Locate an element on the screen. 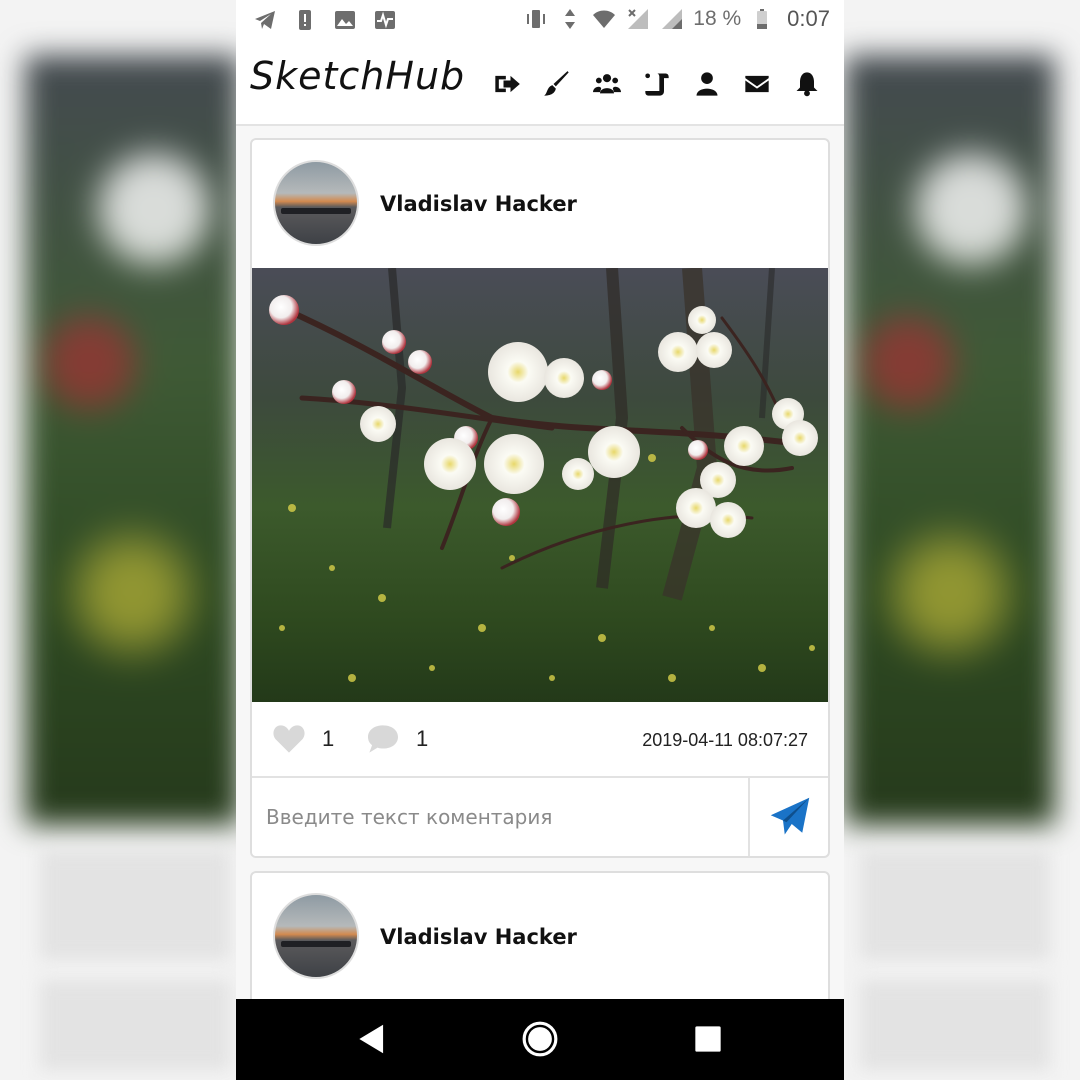 The width and height of the screenshot is (1080, 1080). back-triangle-icon is located at coordinates (371, 1039).